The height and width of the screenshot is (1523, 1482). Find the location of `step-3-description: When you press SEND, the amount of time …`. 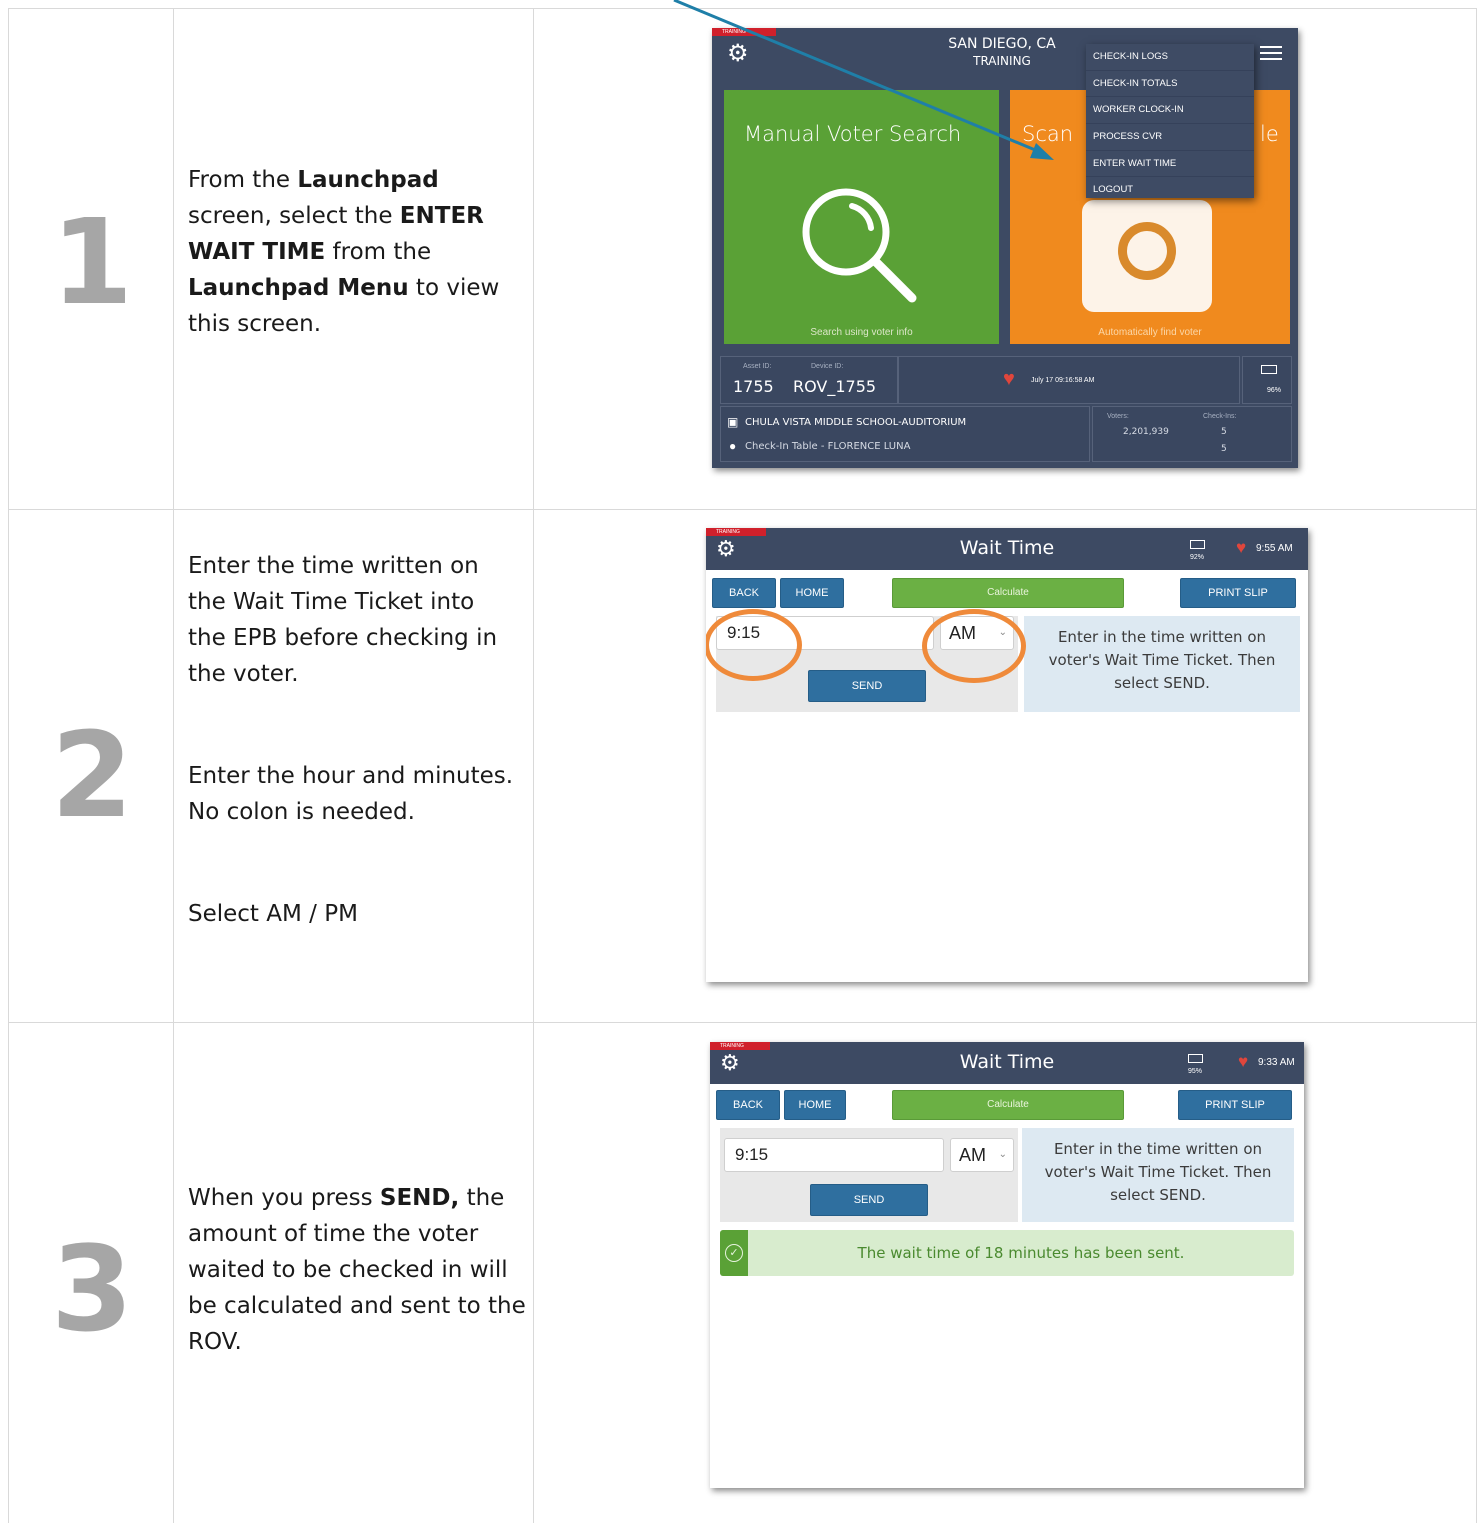

step-3-description: When you press SEND, the amount of time … is located at coordinates (358, 1270).